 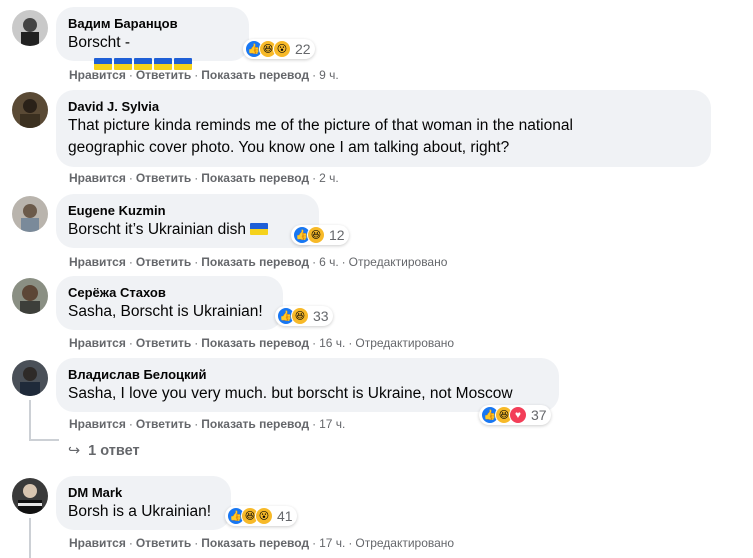 I want to click on comment-bubble: DM Mark Borsh is a Ukrainian!, so click(x=143, y=503).